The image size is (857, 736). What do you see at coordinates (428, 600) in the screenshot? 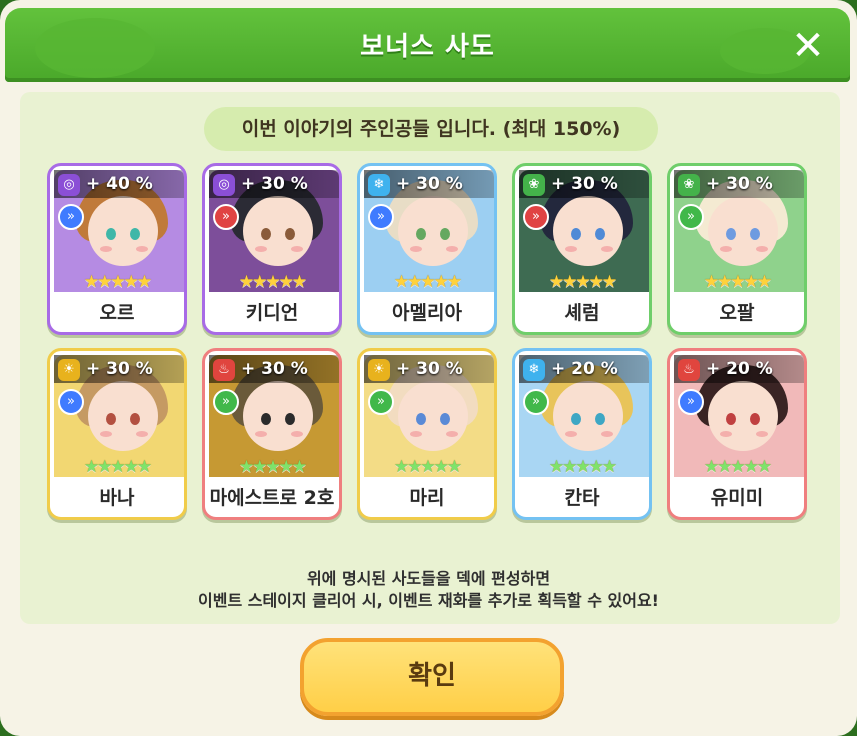
I see `description-line-2: 이벤트 스테이지 클리어 시, 이벤트 재화를 추가로 획득할 수 있어요!` at bounding box center [428, 600].